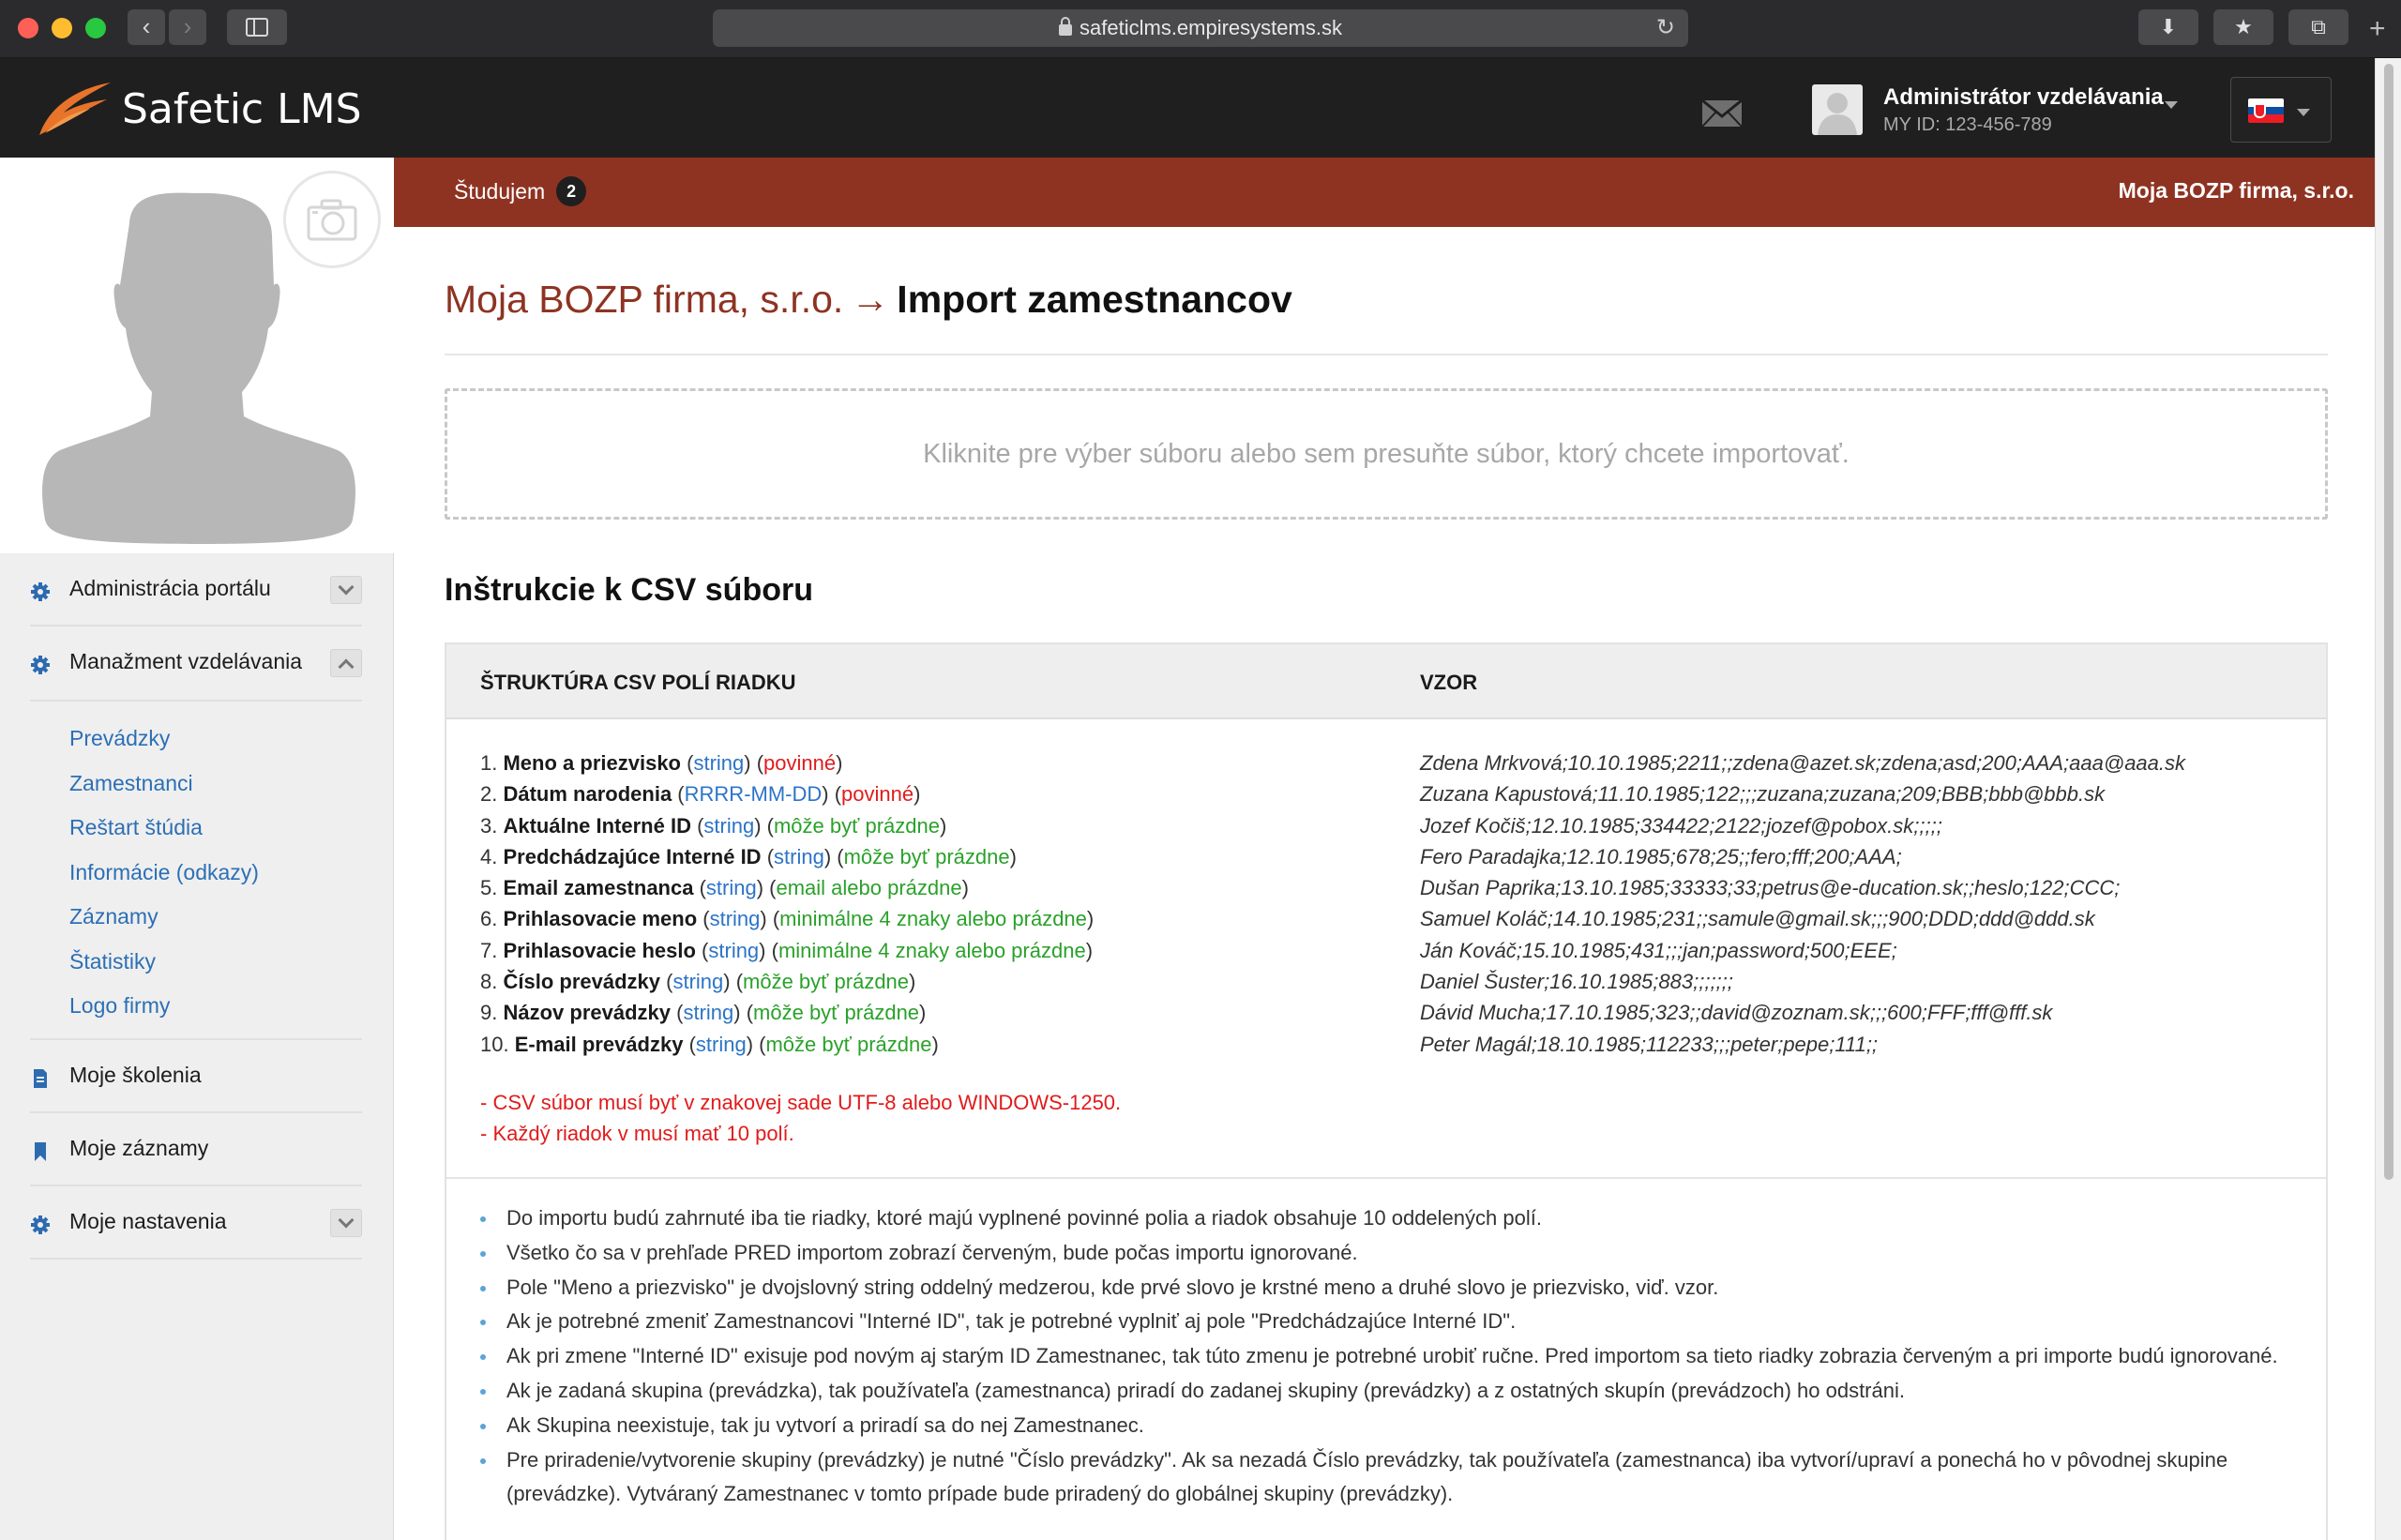  I want to click on field-name: Predchádzajúce Interné ID, so click(632, 856).